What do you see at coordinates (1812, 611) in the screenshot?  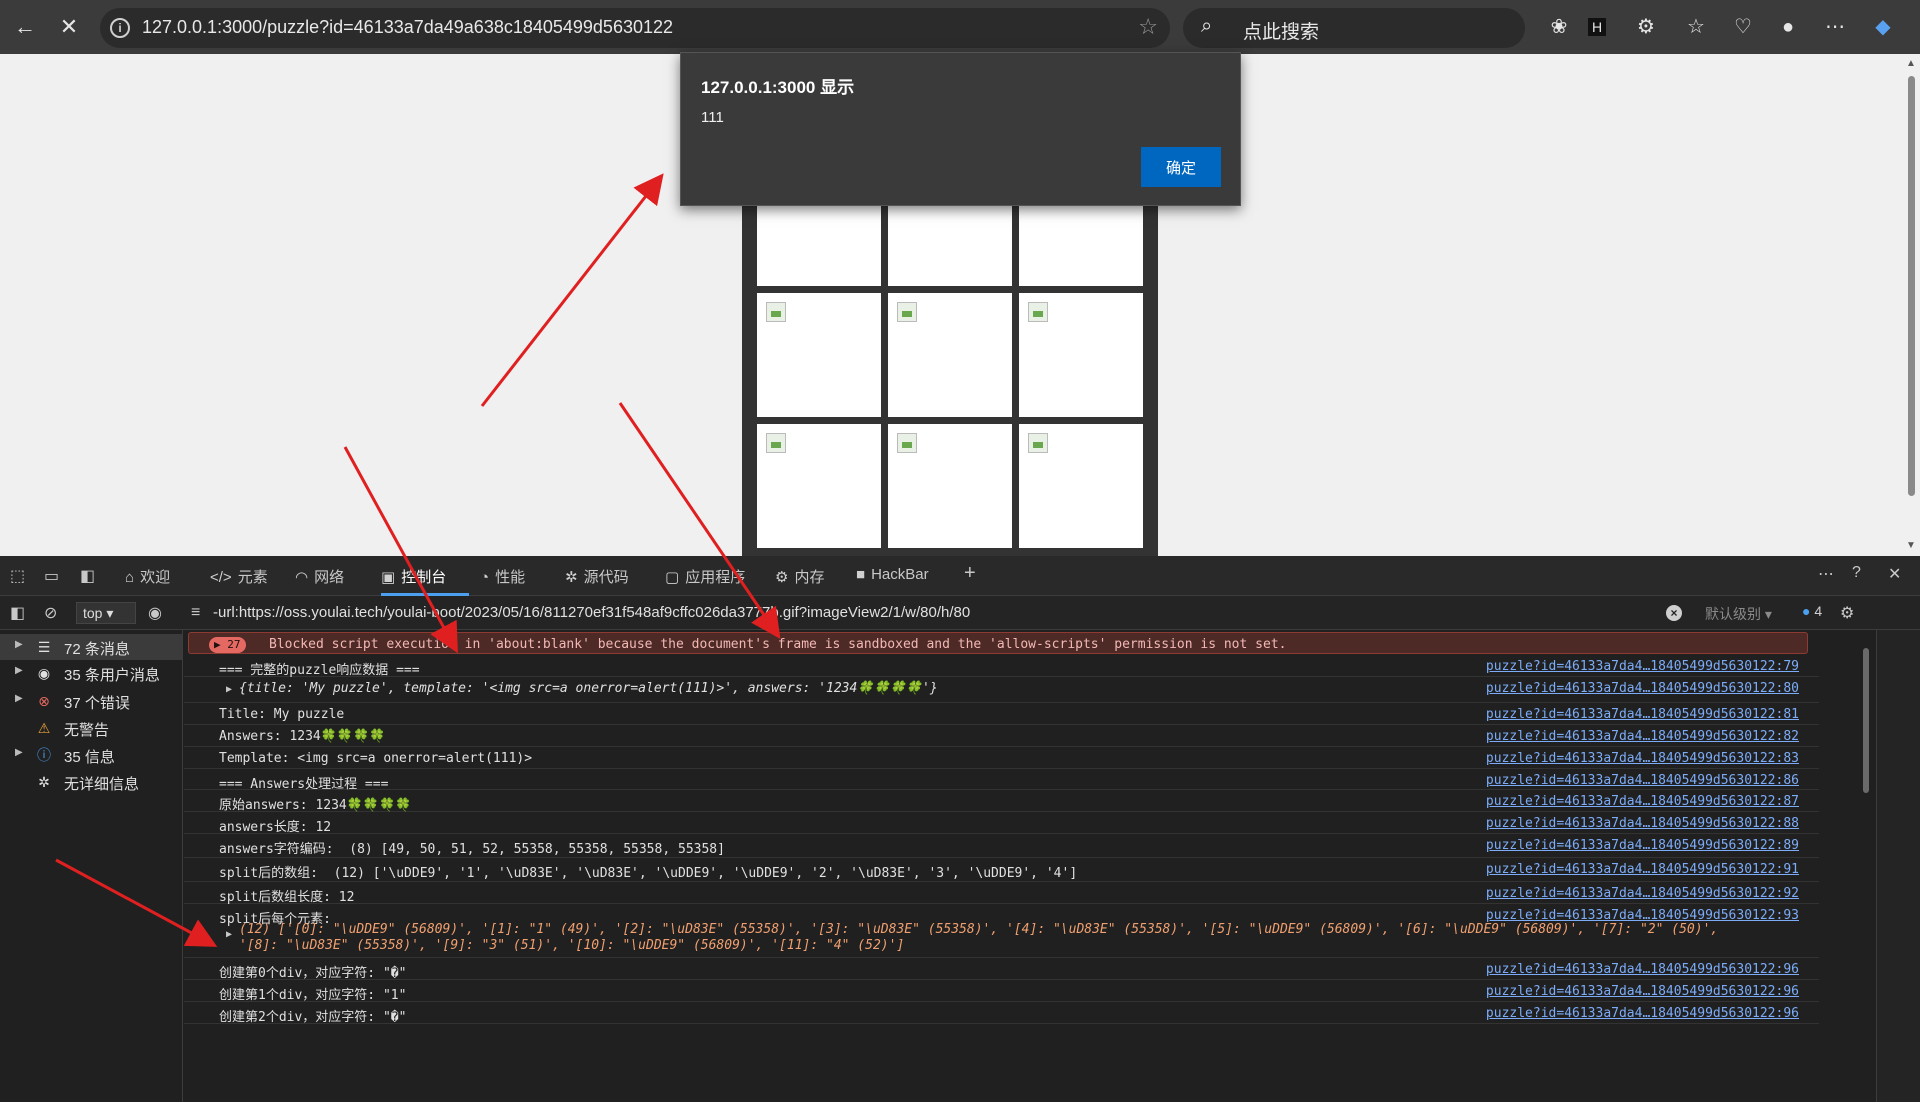 I see `issues-counter: ● 4` at bounding box center [1812, 611].